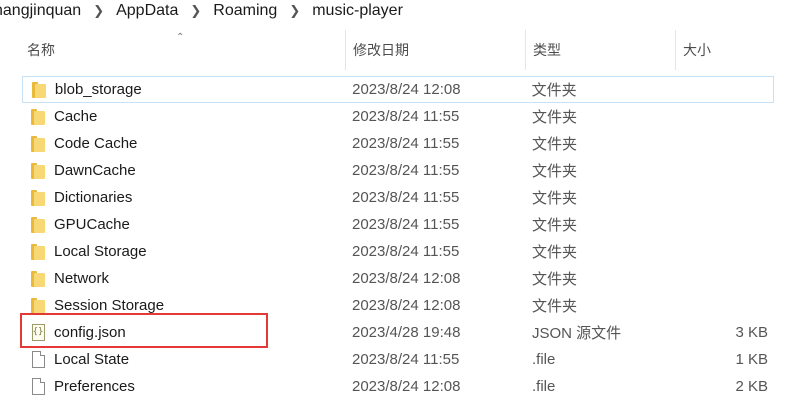  Describe the element at coordinates (357, 11) in the screenshot. I see `breadcrumb-item-music-player: music-player` at that location.